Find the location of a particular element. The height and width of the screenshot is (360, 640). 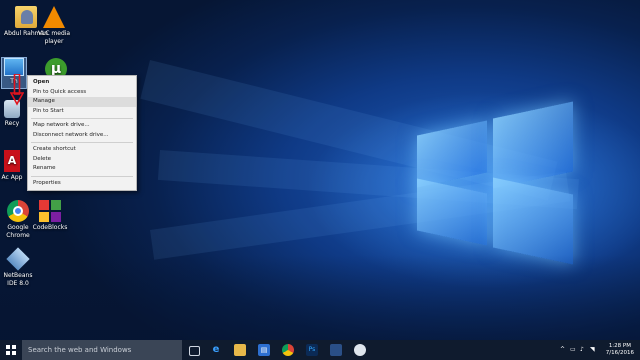

acrobat-logo-icon: A is located at coordinates (12, 161).